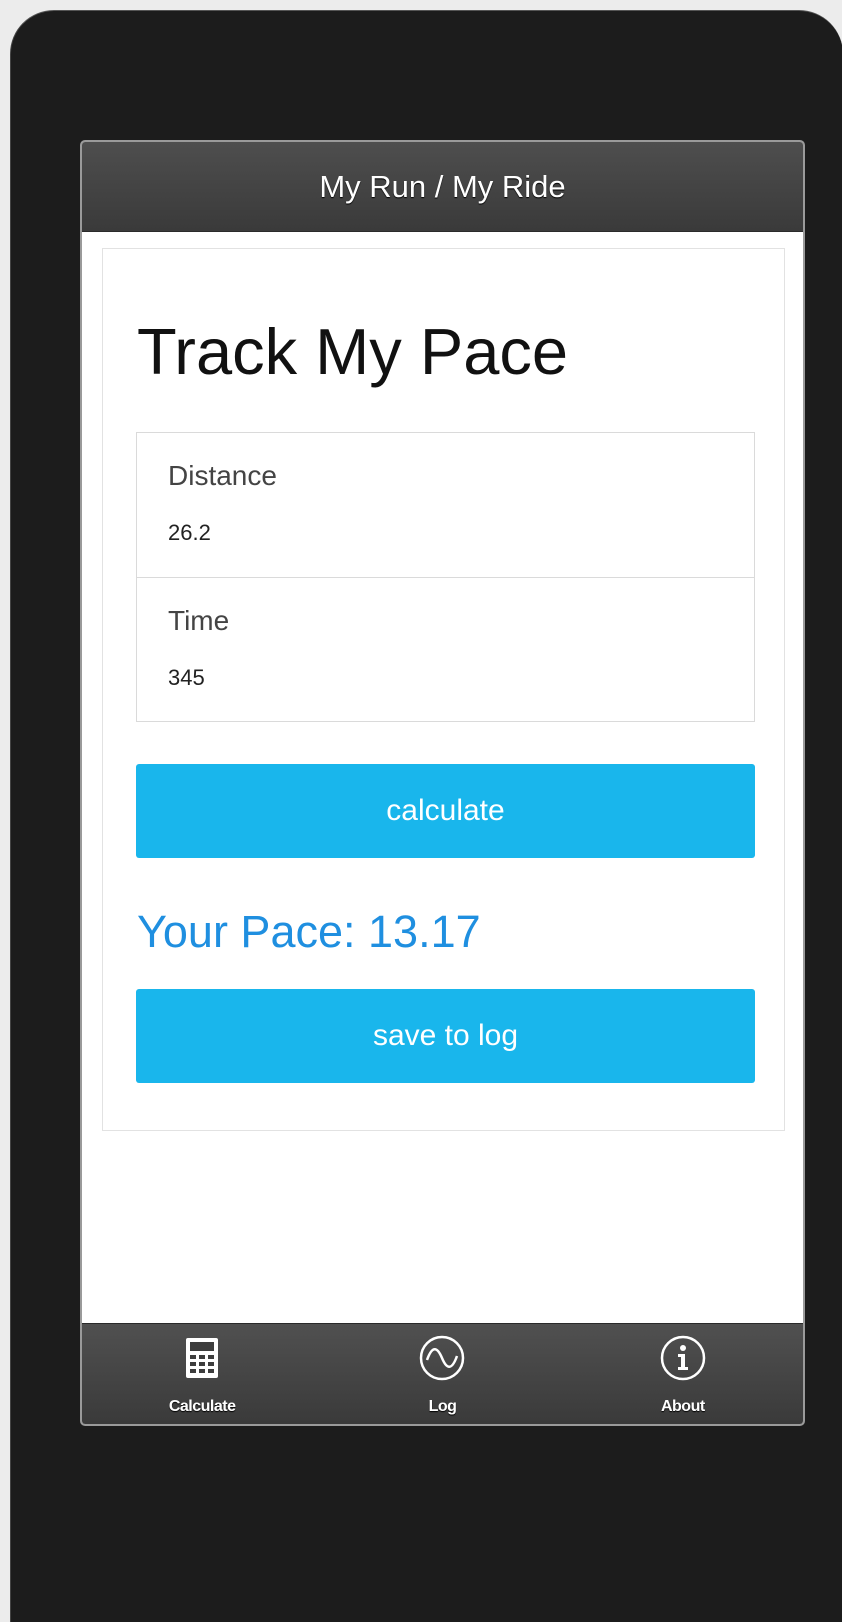  Describe the element at coordinates (445, 811) in the screenshot. I see `calculate-button: calculate` at that location.